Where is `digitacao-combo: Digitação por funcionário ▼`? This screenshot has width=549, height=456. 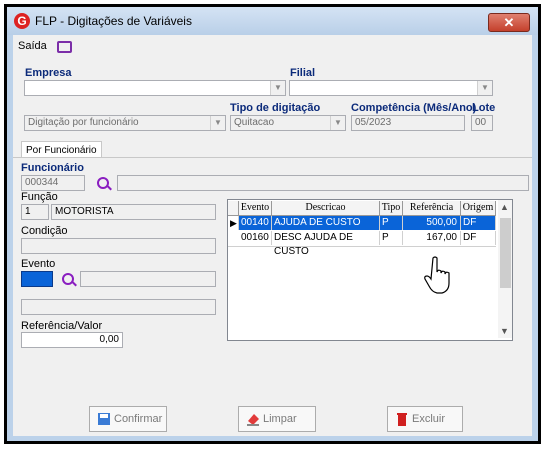 digitacao-combo: Digitação por funcionário ▼ is located at coordinates (125, 123).